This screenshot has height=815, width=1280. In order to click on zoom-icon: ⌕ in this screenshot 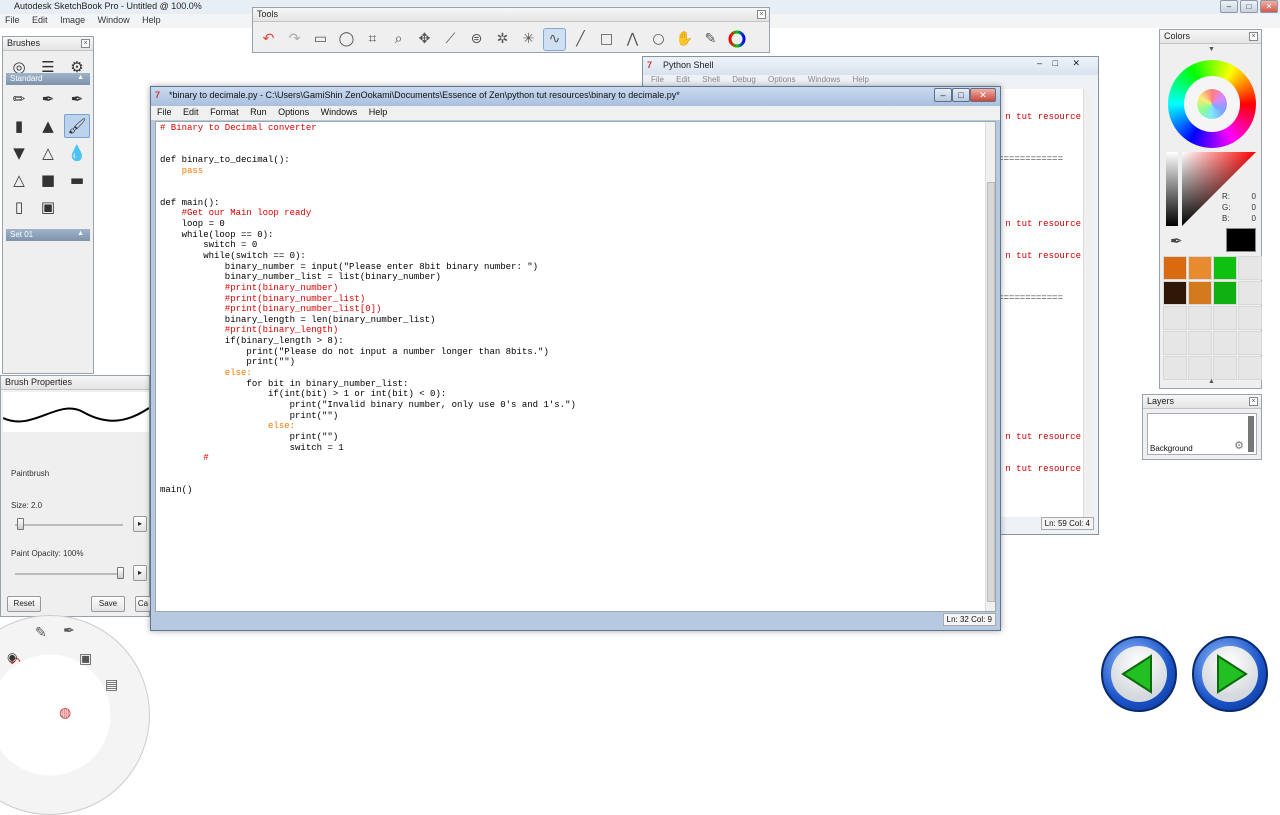, I will do `click(398, 39)`.